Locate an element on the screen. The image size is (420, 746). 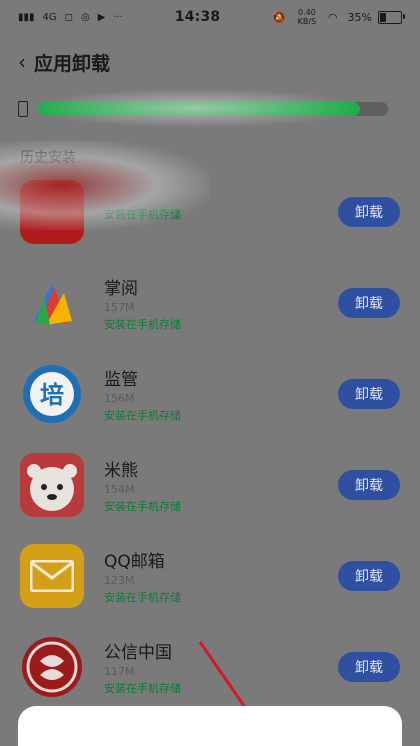
qqmail-icon is located at coordinates (52, 575).